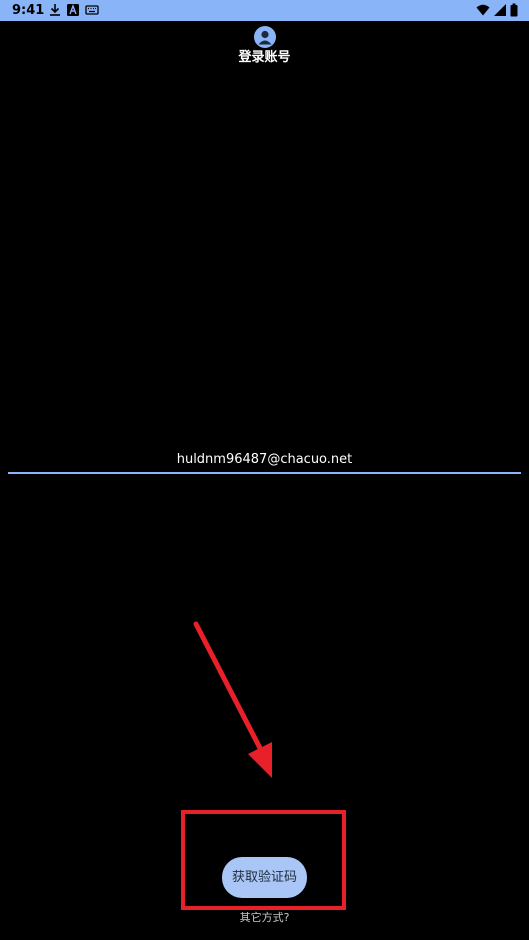  What do you see at coordinates (264, 10) in the screenshot?
I see `status-bar: 9:41` at bounding box center [264, 10].